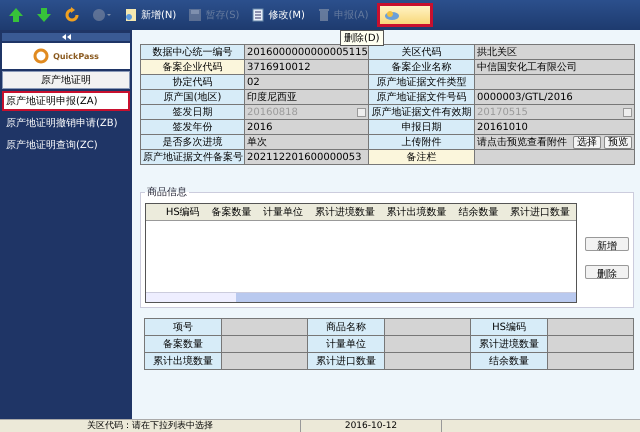 This screenshot has height=432, width=640. What do you see at coordinates (421, 142) in the screenshot?
I see `field-label: 上传附件` at bounding box center [421, 142].